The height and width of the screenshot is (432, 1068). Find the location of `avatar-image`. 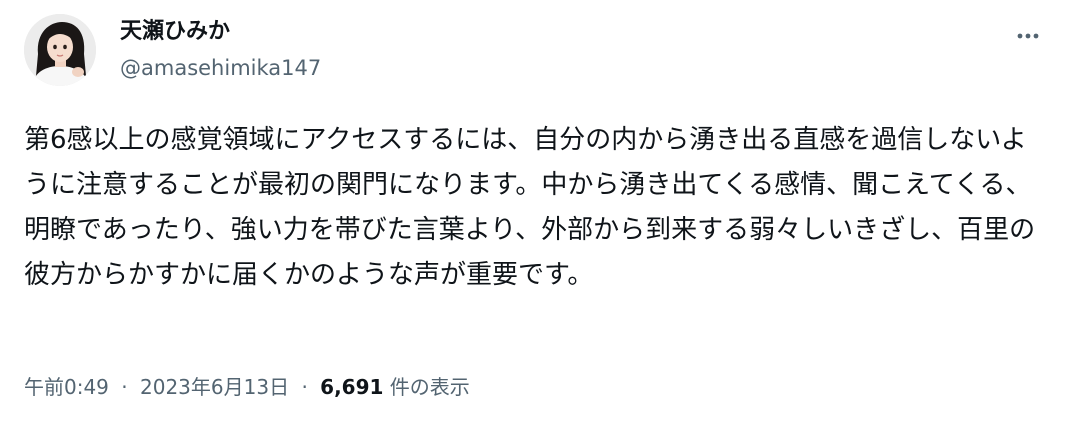

avatar-image is located at coordinates (60, 50).